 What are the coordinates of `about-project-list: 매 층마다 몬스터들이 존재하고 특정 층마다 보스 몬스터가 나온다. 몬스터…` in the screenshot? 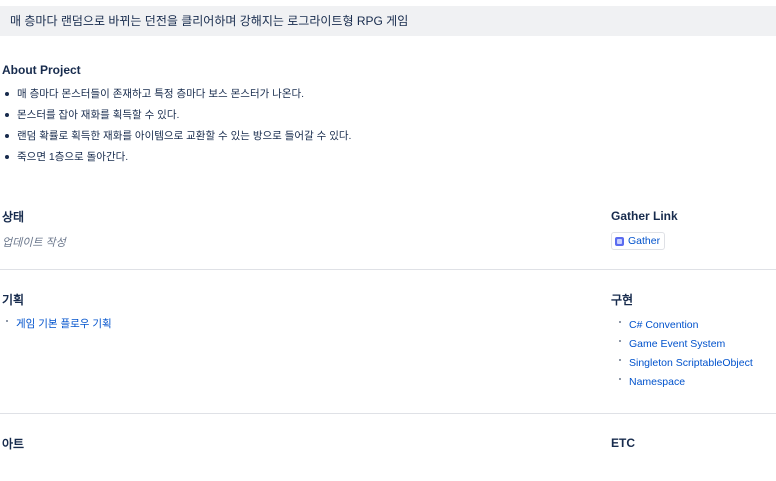 It's located at (176, 128).